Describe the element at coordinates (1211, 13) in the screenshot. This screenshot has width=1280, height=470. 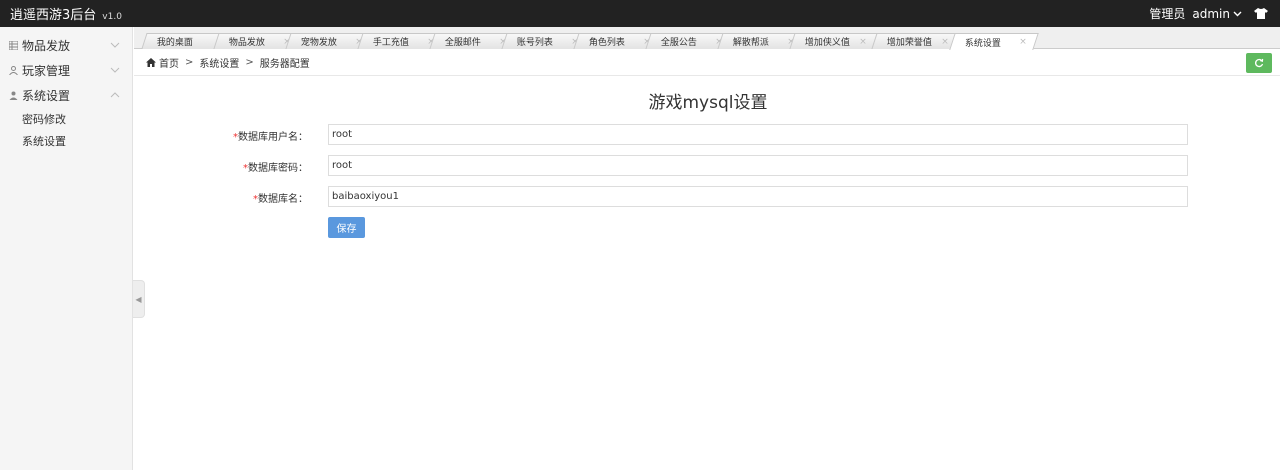
I see `username: admin` at that location.